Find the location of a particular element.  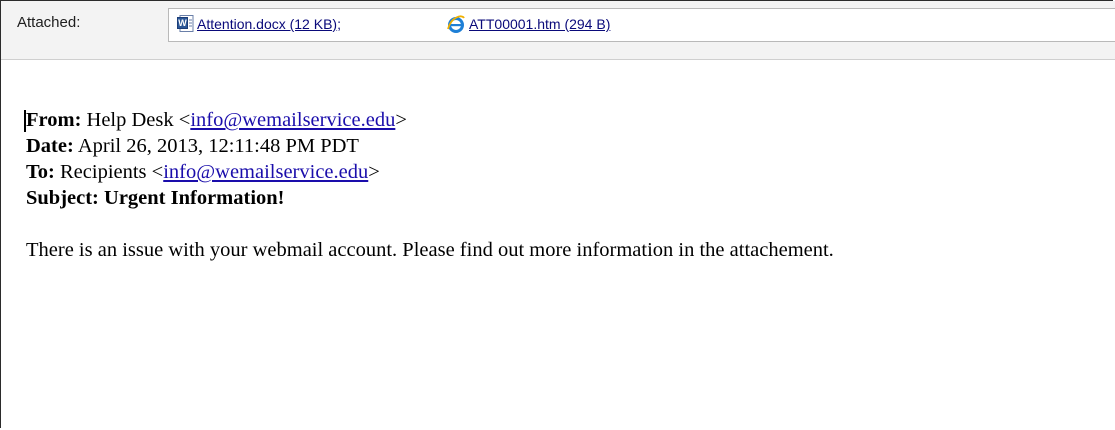

subject-line: Subject: Urgent Information! is located at coordinates (568, 198).